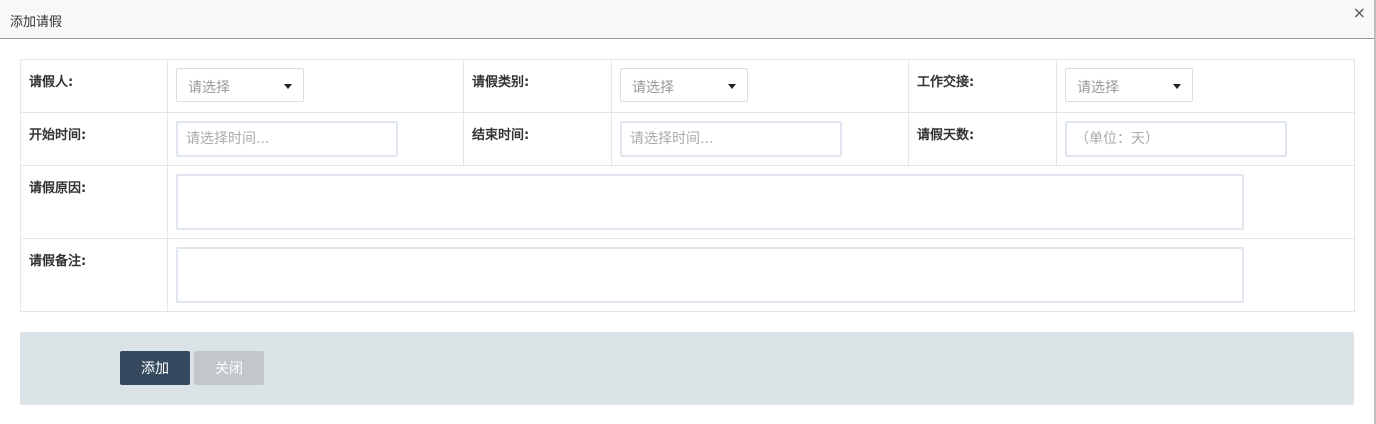 The image size is (1376, 424). I want to click on reason-label: 请假原因:, so click(94, 202).